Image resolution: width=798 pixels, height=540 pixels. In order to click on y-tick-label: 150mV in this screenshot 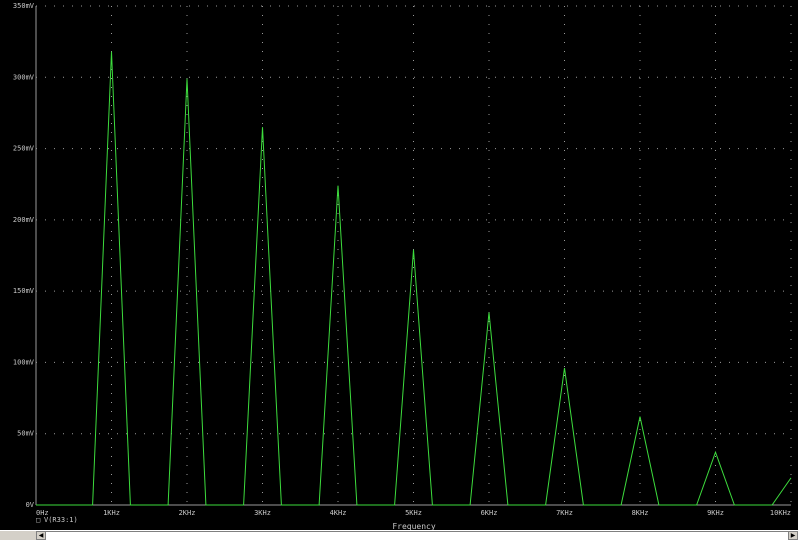, I will do `click(24, 291)`.